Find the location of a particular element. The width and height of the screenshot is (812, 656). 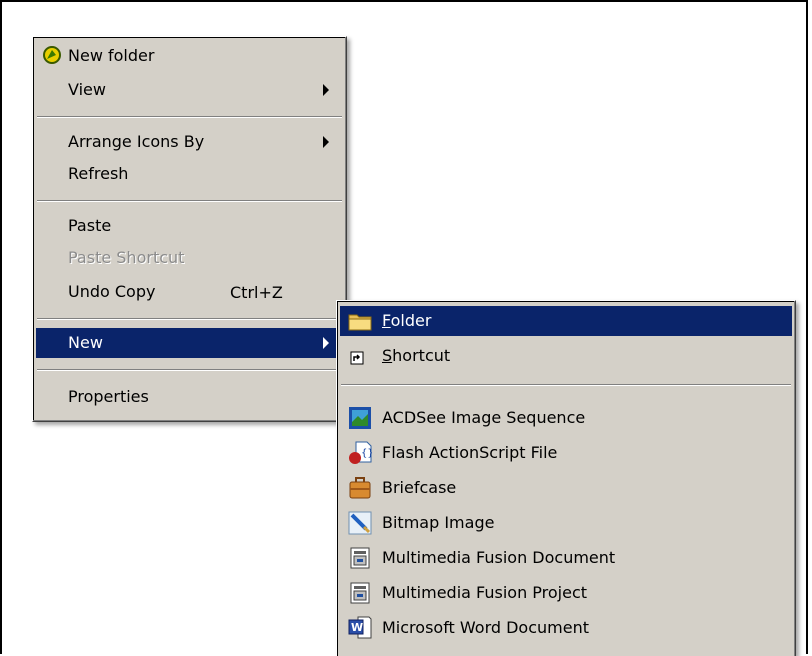

briefcase-icon is located at coordinates (360, 488).